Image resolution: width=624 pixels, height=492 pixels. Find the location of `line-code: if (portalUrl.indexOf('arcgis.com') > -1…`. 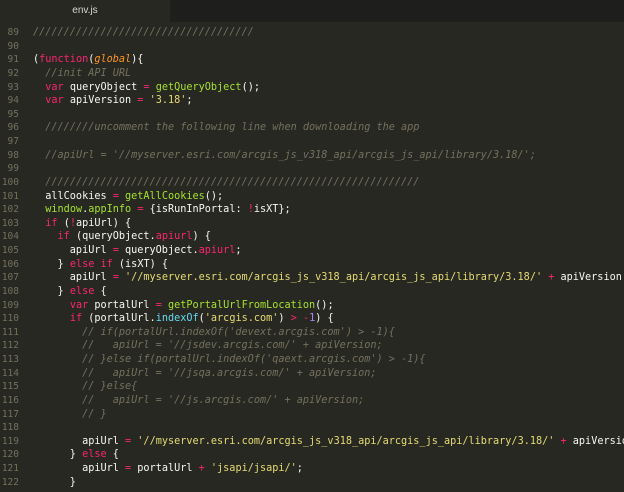

line-code: if (portalUrl.indexOf('arcgis.com') > -1… is located at coordinates (183, 319).